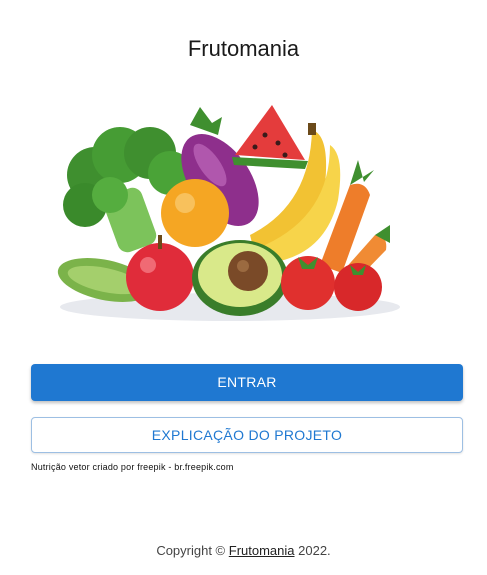 Image resolution: width=487 pixels, height=575 pixels. What do you see at coordinates (191, 550) in the screenshot?
I see `copyright-prefix: Copyright ©` at bounding box center [191, 550].